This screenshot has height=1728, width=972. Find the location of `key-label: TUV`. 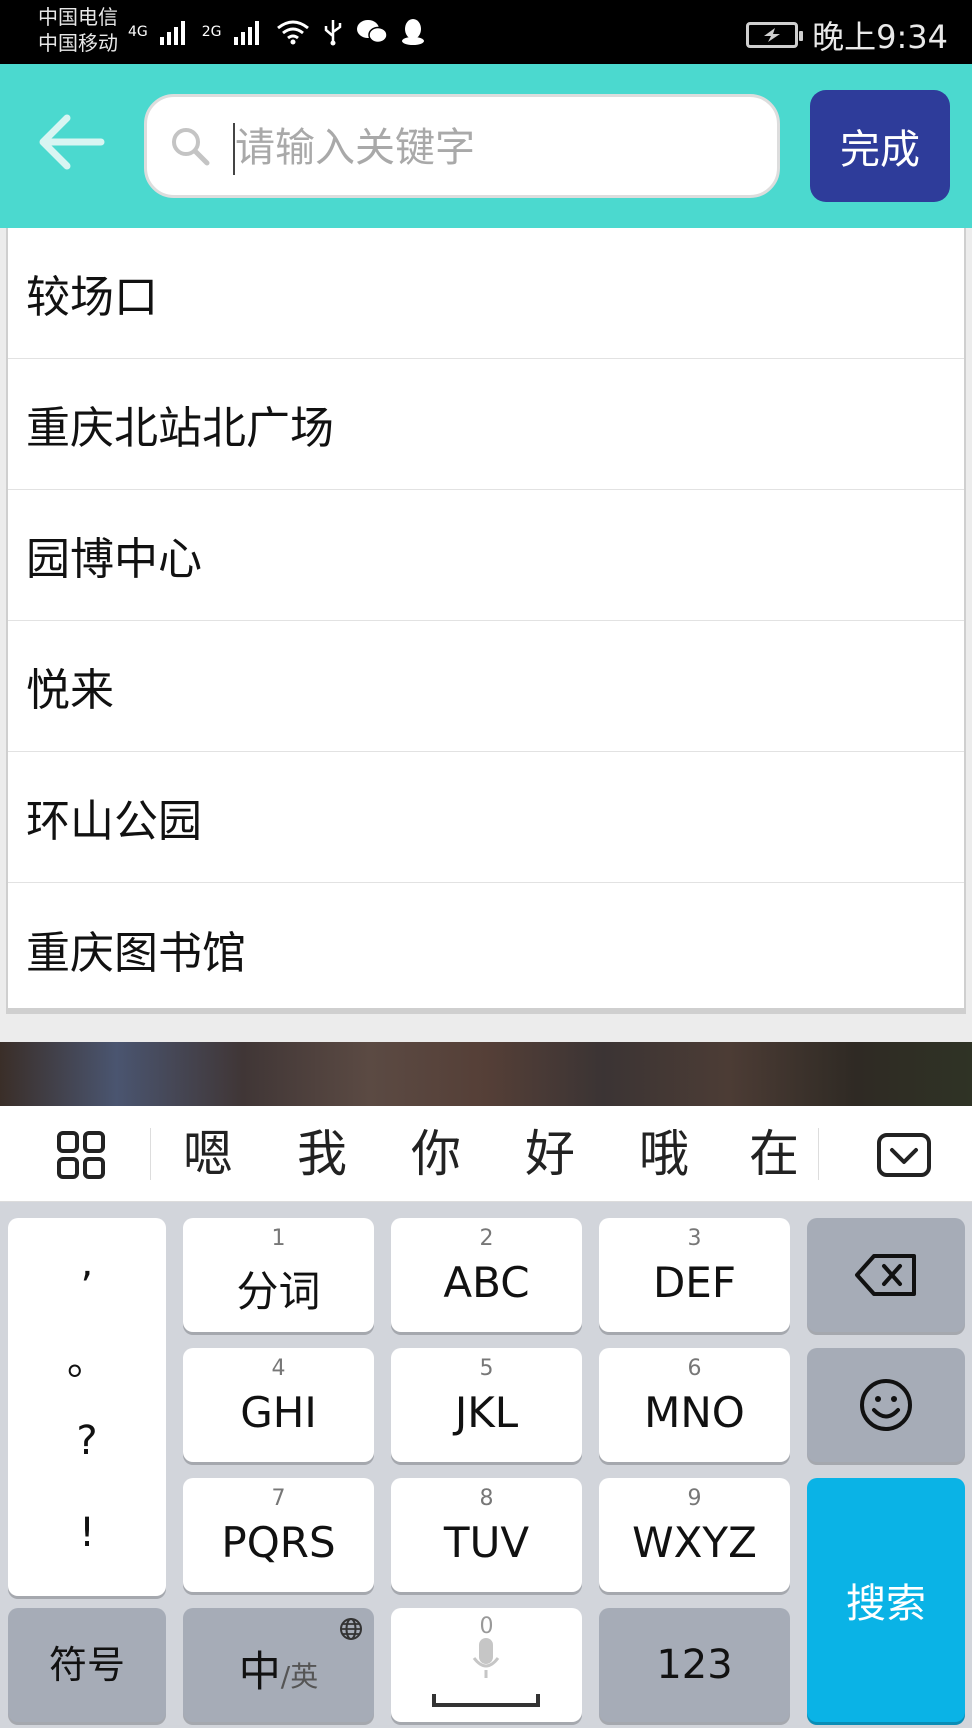

key-label: TUV is located at coordinates (486, 1542).